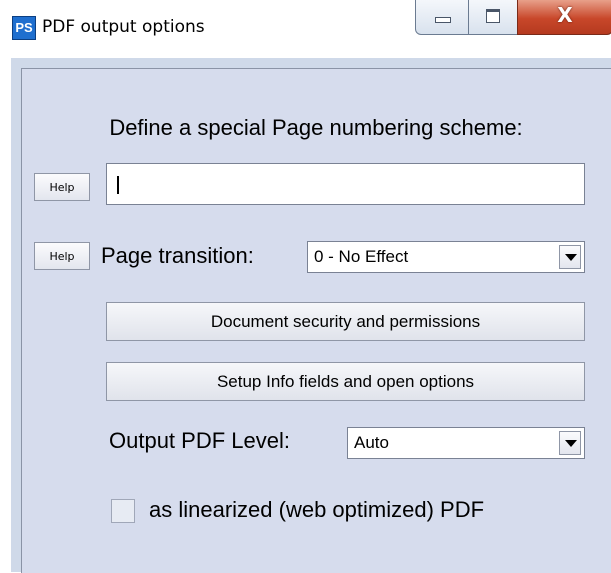  Describe the element at coordinates (361, 256) in the screenshot. I see `page-transition-value: 0 - No Effect` at that location.